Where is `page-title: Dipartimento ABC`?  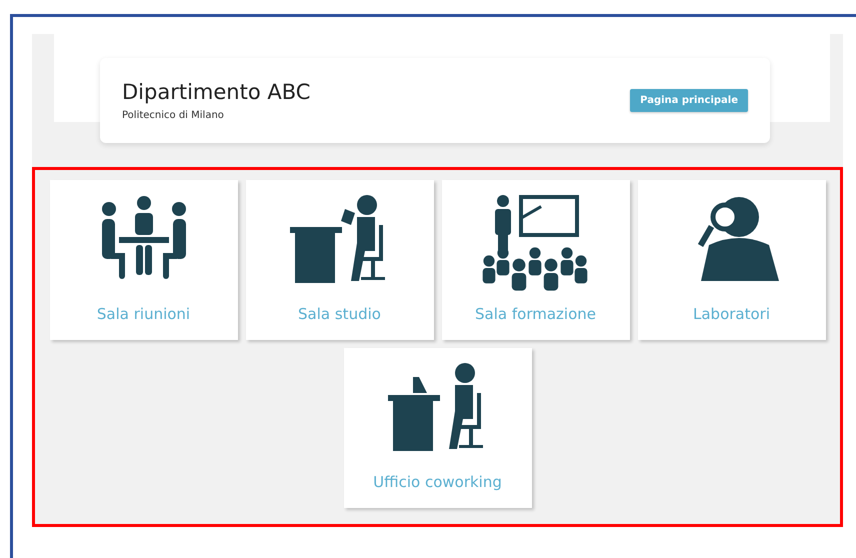
page-title: Dipartimento ABC is located at coordinates (216, 92).